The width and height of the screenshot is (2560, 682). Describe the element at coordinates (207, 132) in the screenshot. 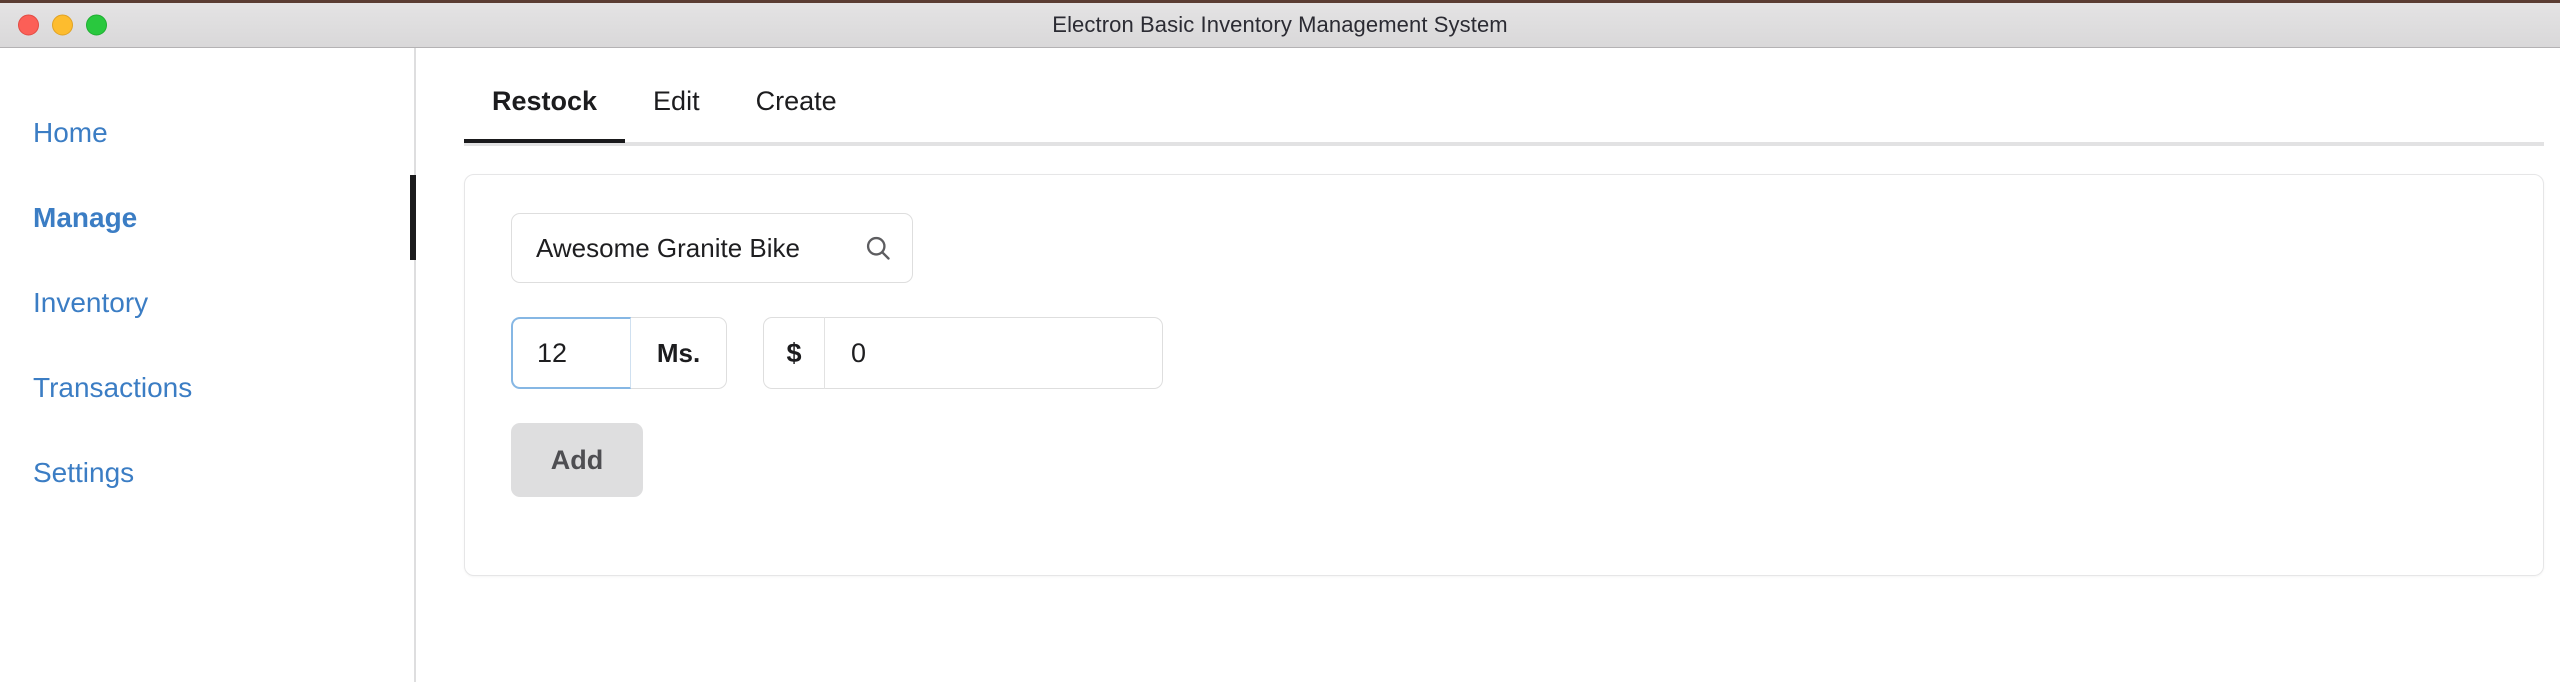

I see `sidebar-item-home: Home` at that location.